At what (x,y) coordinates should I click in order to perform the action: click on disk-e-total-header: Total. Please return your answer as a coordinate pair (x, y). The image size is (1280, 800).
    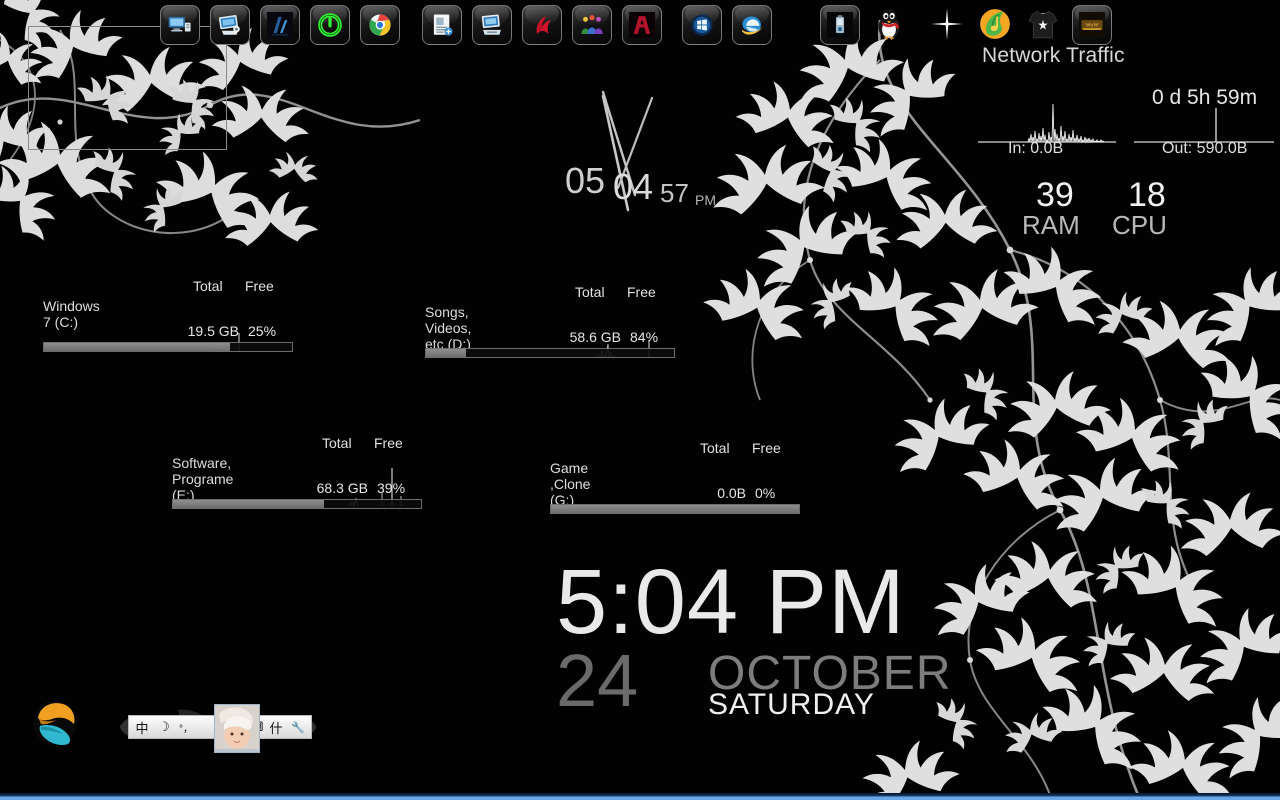
    Looking at the image, I should click on (337, 443).